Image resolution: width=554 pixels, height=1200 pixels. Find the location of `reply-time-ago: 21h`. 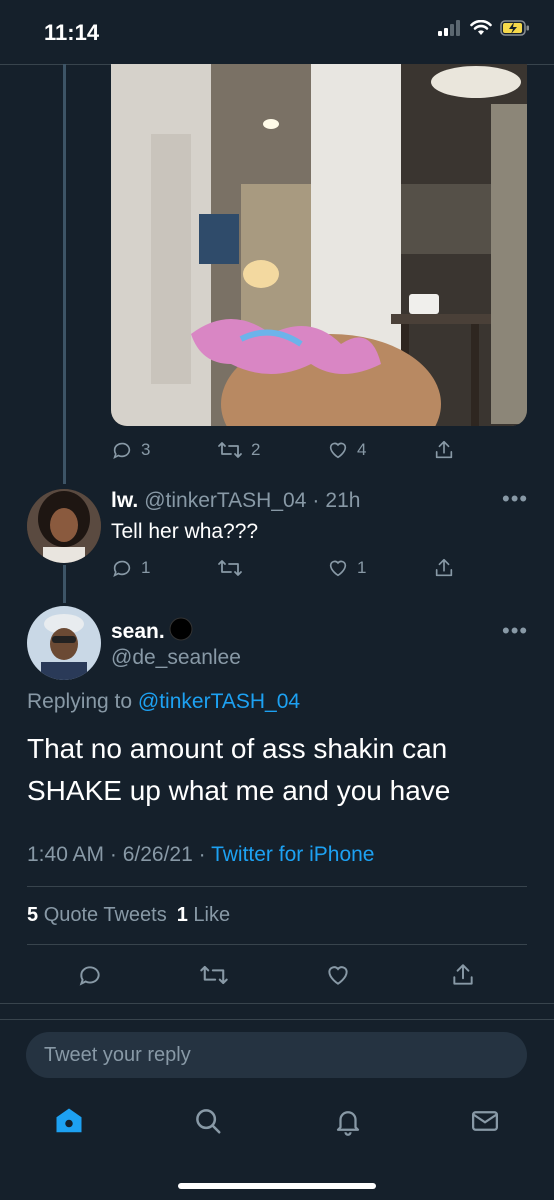

reply-time-ago: 21h is located at coordinates (343, 500).